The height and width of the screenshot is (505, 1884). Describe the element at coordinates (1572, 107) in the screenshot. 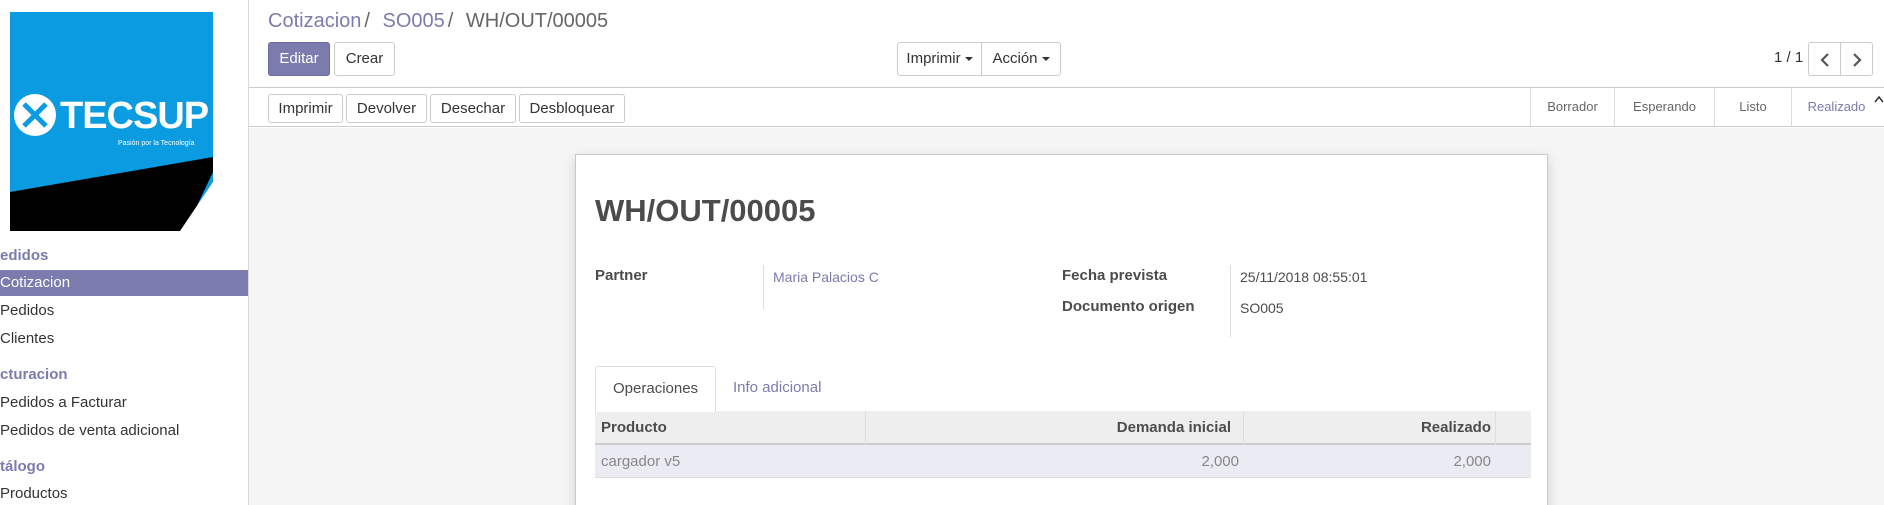

I see `stage-borrador: Borrador` at that location.